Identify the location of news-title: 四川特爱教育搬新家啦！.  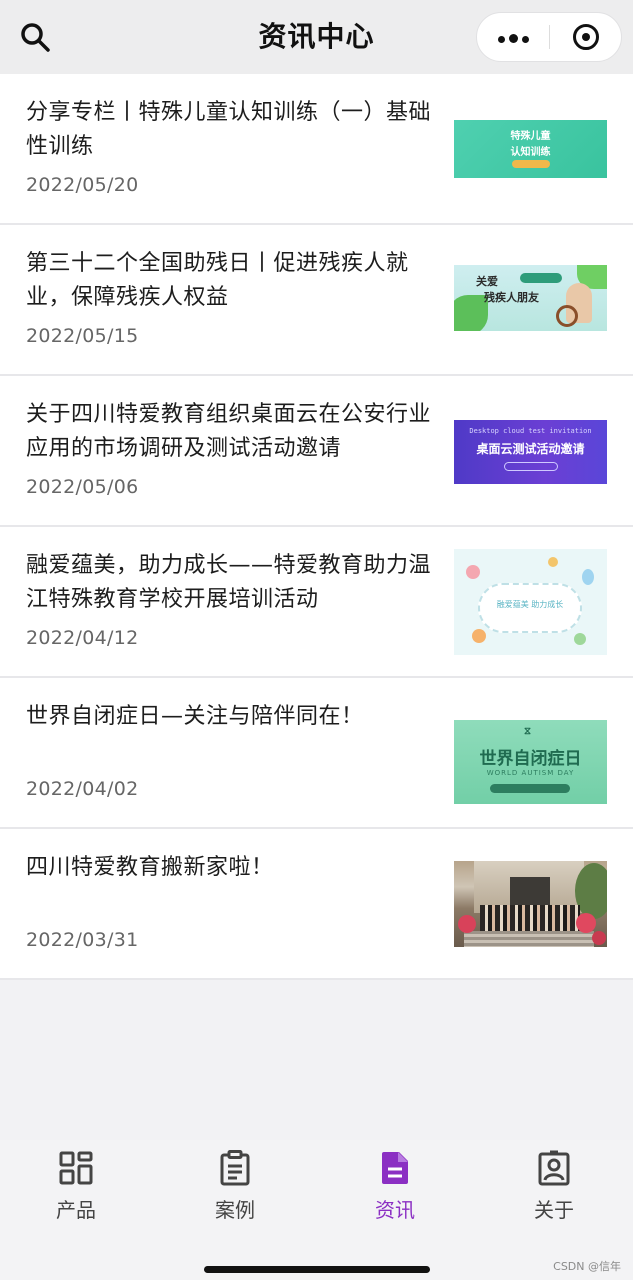
(150, 867).